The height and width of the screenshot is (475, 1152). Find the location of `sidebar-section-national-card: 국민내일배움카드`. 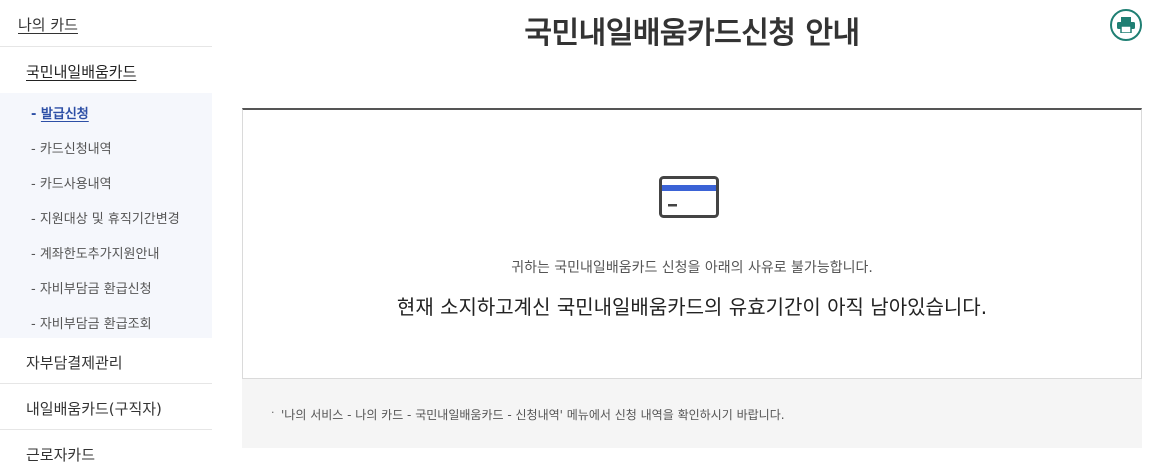

sidebar-section-national-card: 국민내일배움카드 is located at coordinates (106, 70).